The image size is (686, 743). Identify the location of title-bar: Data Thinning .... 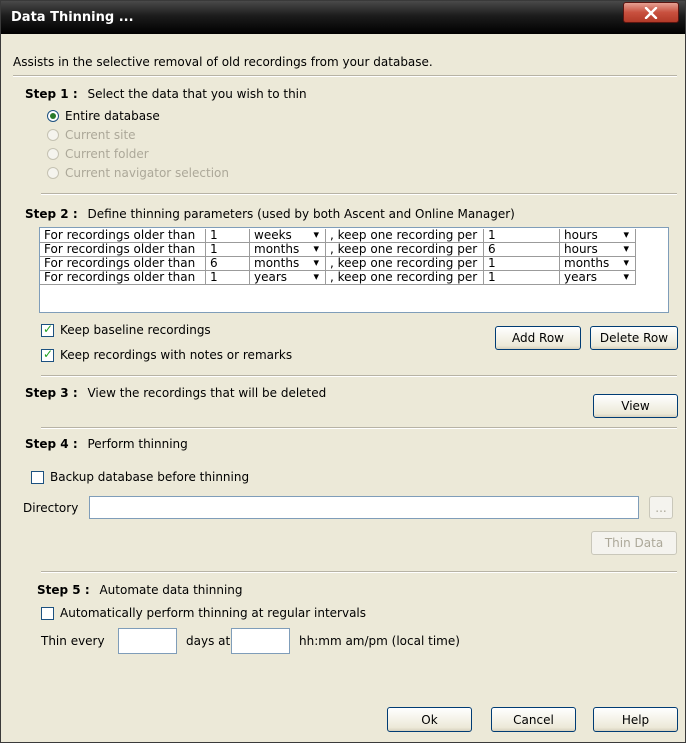
(343, 17).